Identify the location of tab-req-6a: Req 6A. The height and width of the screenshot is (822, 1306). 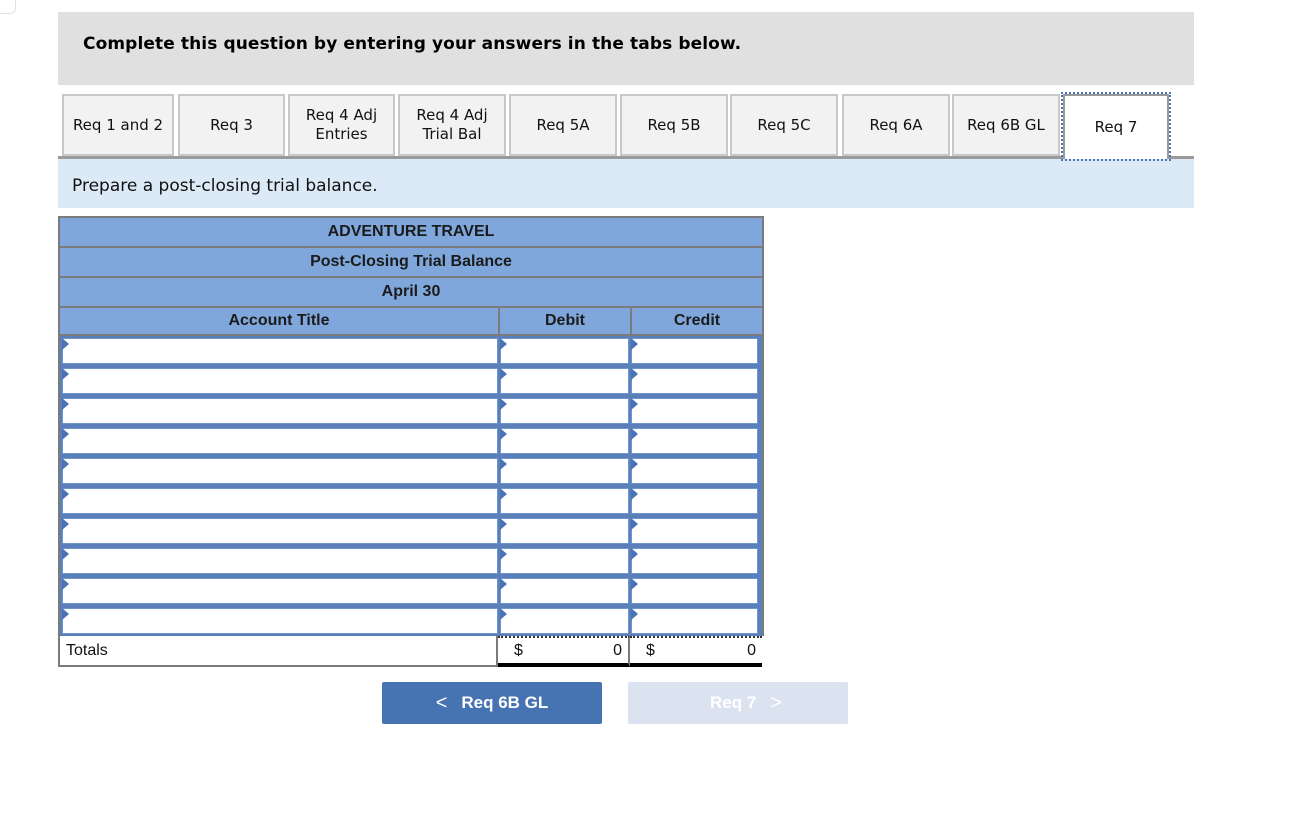
(896, 125).